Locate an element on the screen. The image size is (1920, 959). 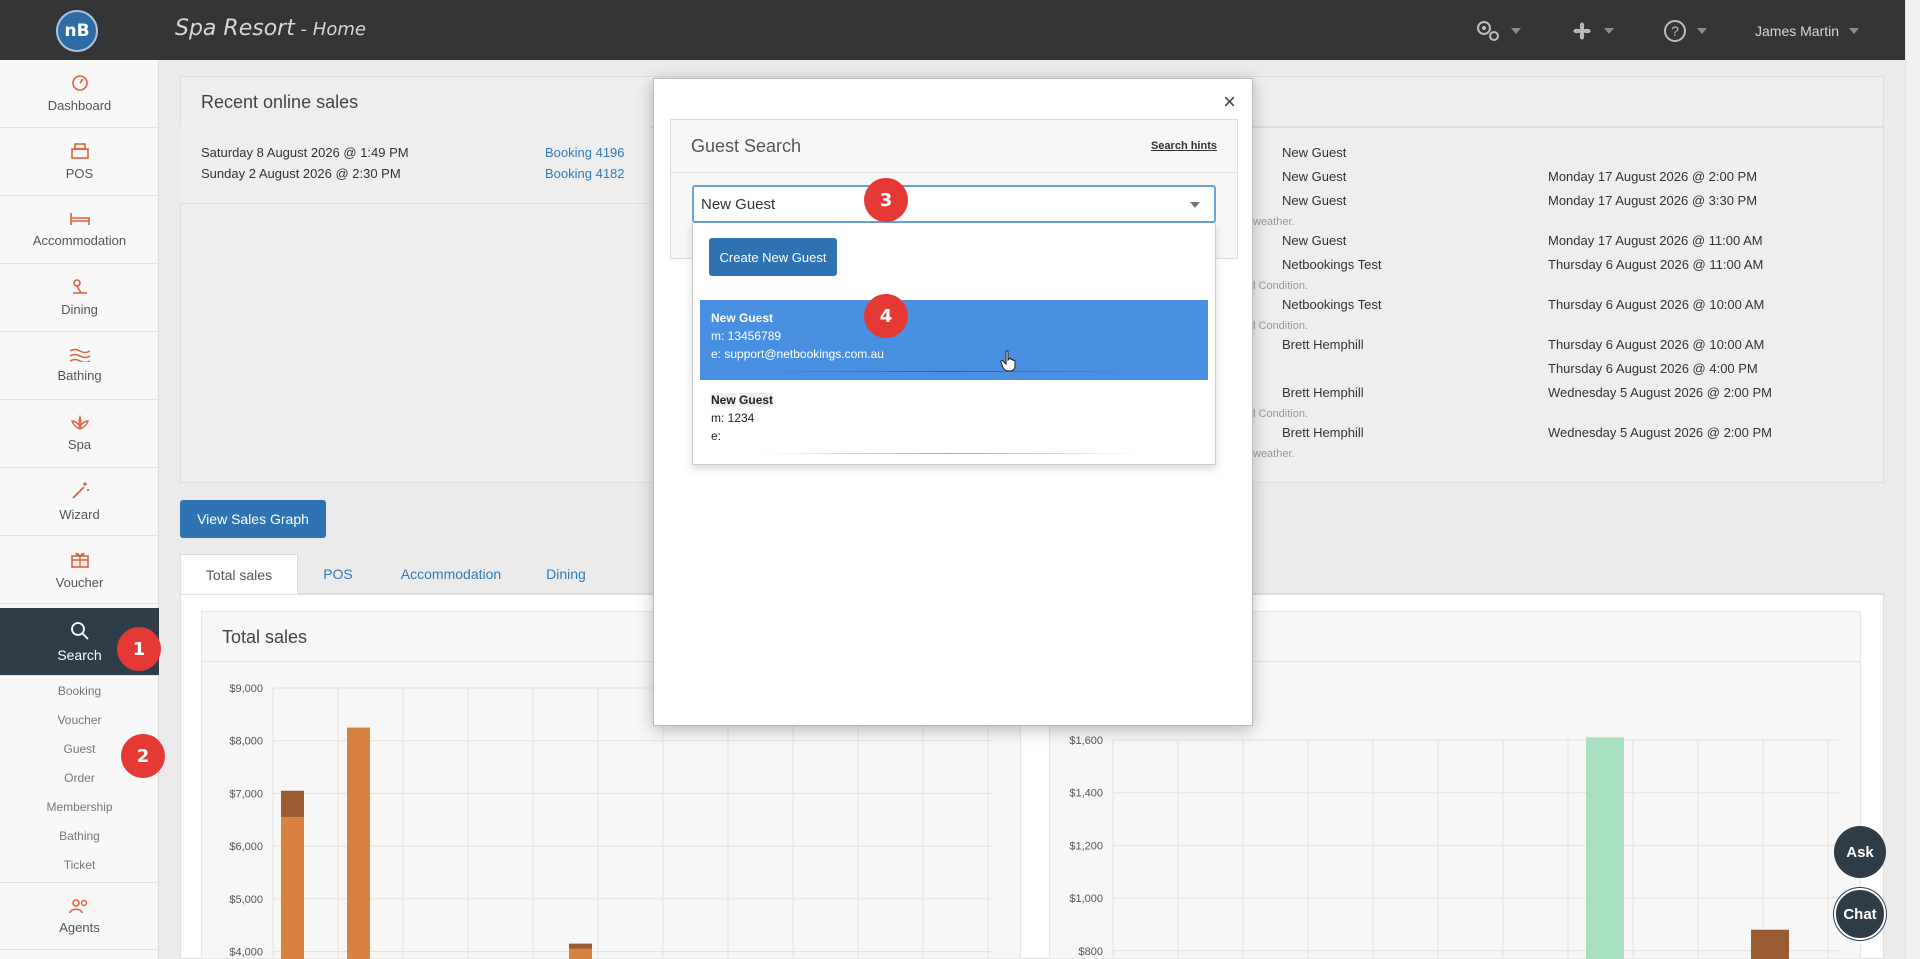
help-menu: ? is located at coordinates (1685, 31).